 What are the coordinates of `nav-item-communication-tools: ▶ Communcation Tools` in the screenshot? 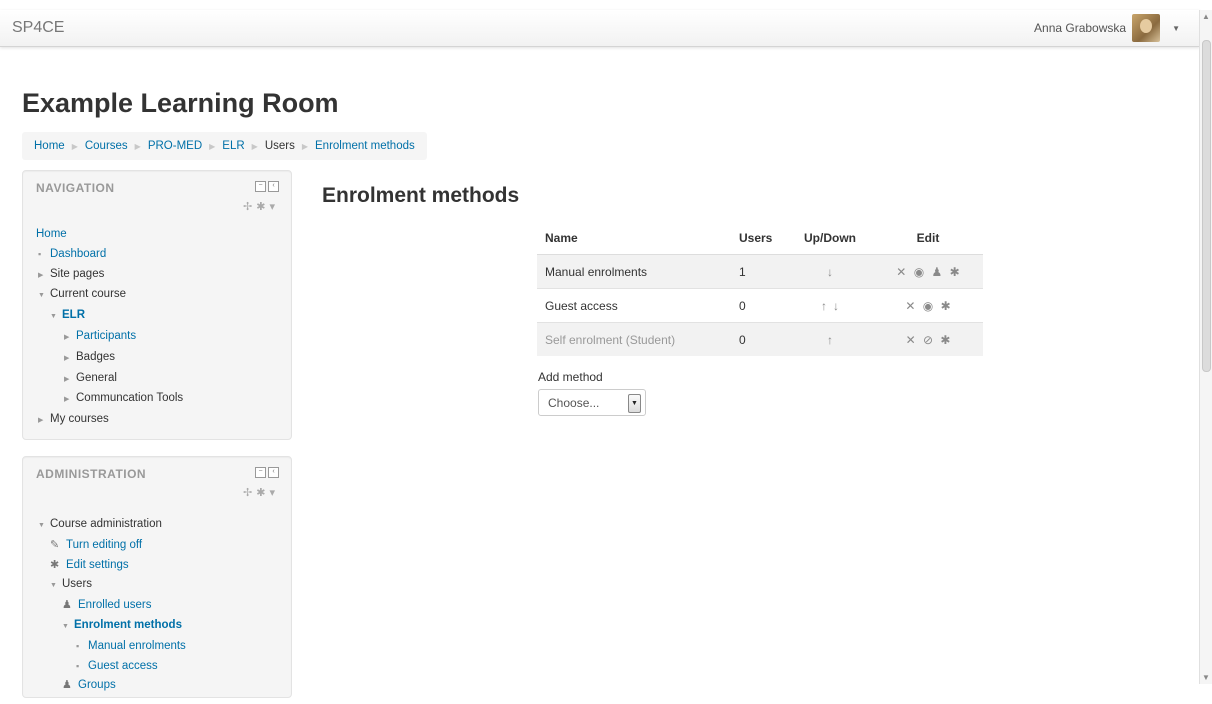 It's located at (163, 399).